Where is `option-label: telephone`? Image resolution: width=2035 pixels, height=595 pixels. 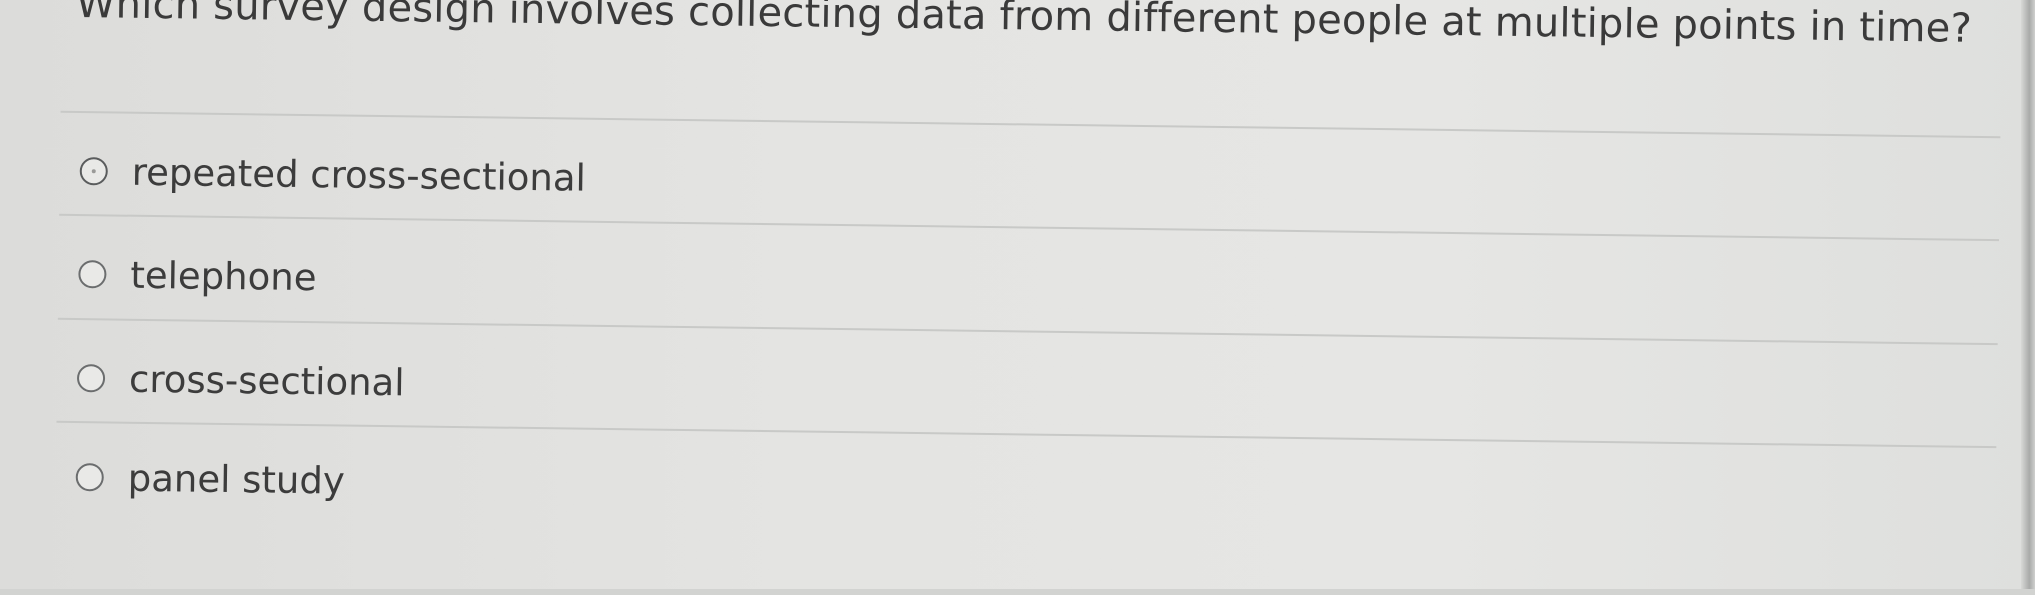
option-label: telephone is located at coordinates (223, 276).